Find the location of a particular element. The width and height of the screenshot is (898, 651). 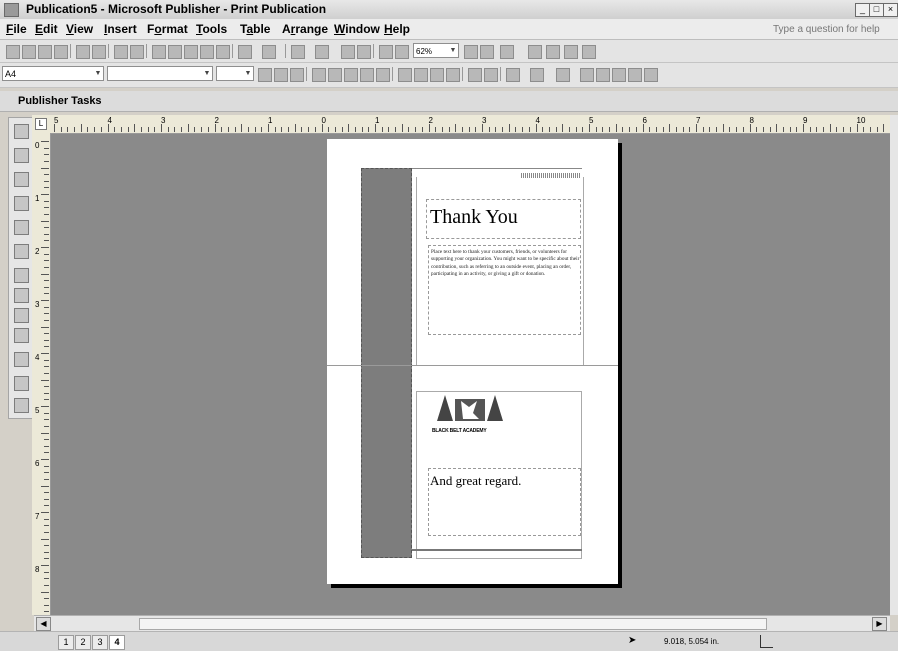

publisher-tasks-label: Publisher Tasks is located at coordinates (60, 101).